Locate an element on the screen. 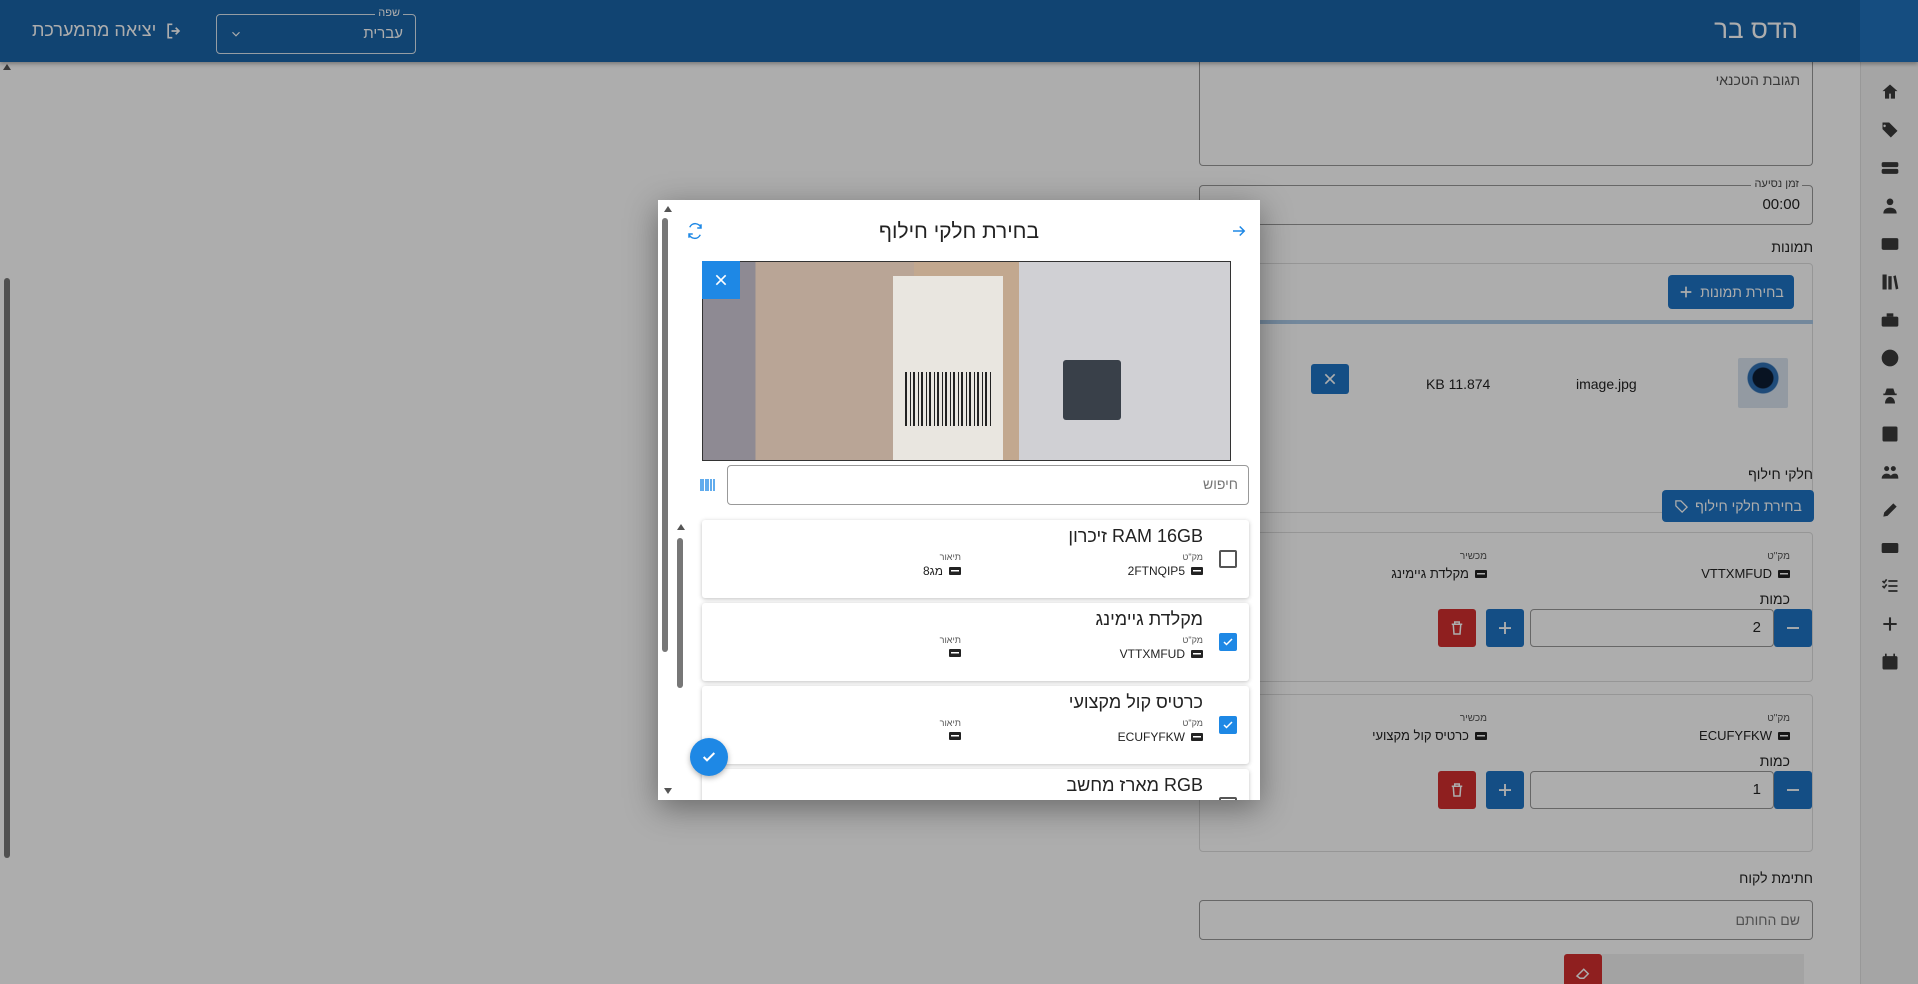 The height and width of the screenshot is (984, 1918). part-name: כרטיס קול מקצועי is located at coordinates (1135, 702).